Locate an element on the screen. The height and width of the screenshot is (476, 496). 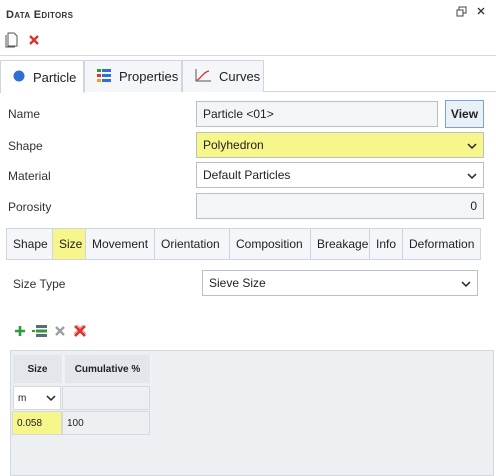
porosity-row: Porosity 0 is located at coordinates (248, 207).